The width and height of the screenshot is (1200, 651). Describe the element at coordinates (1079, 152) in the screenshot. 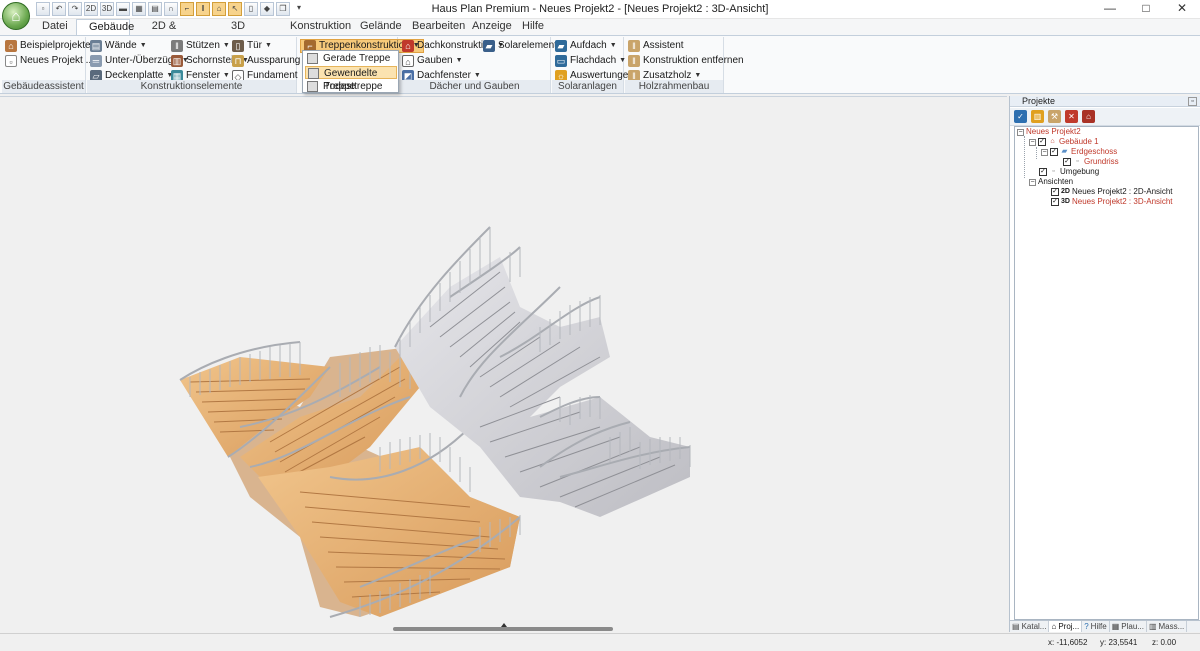

I see `tree-node-floor: − ✓ ▰ Erdgeschoss` at that location.